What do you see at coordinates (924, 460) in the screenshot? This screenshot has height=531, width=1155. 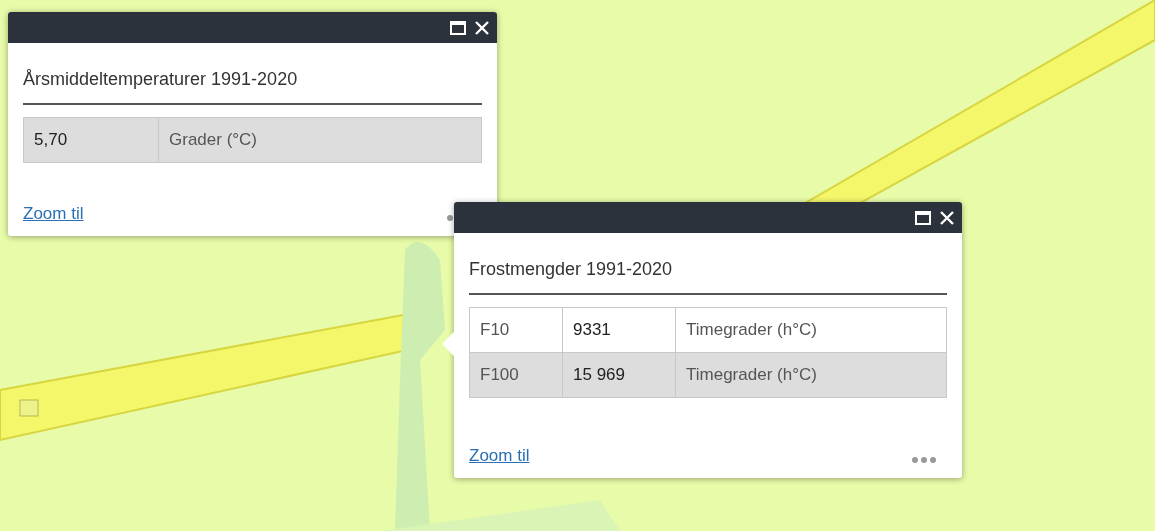 I see `more-icon` at bounding box center [924, 460].